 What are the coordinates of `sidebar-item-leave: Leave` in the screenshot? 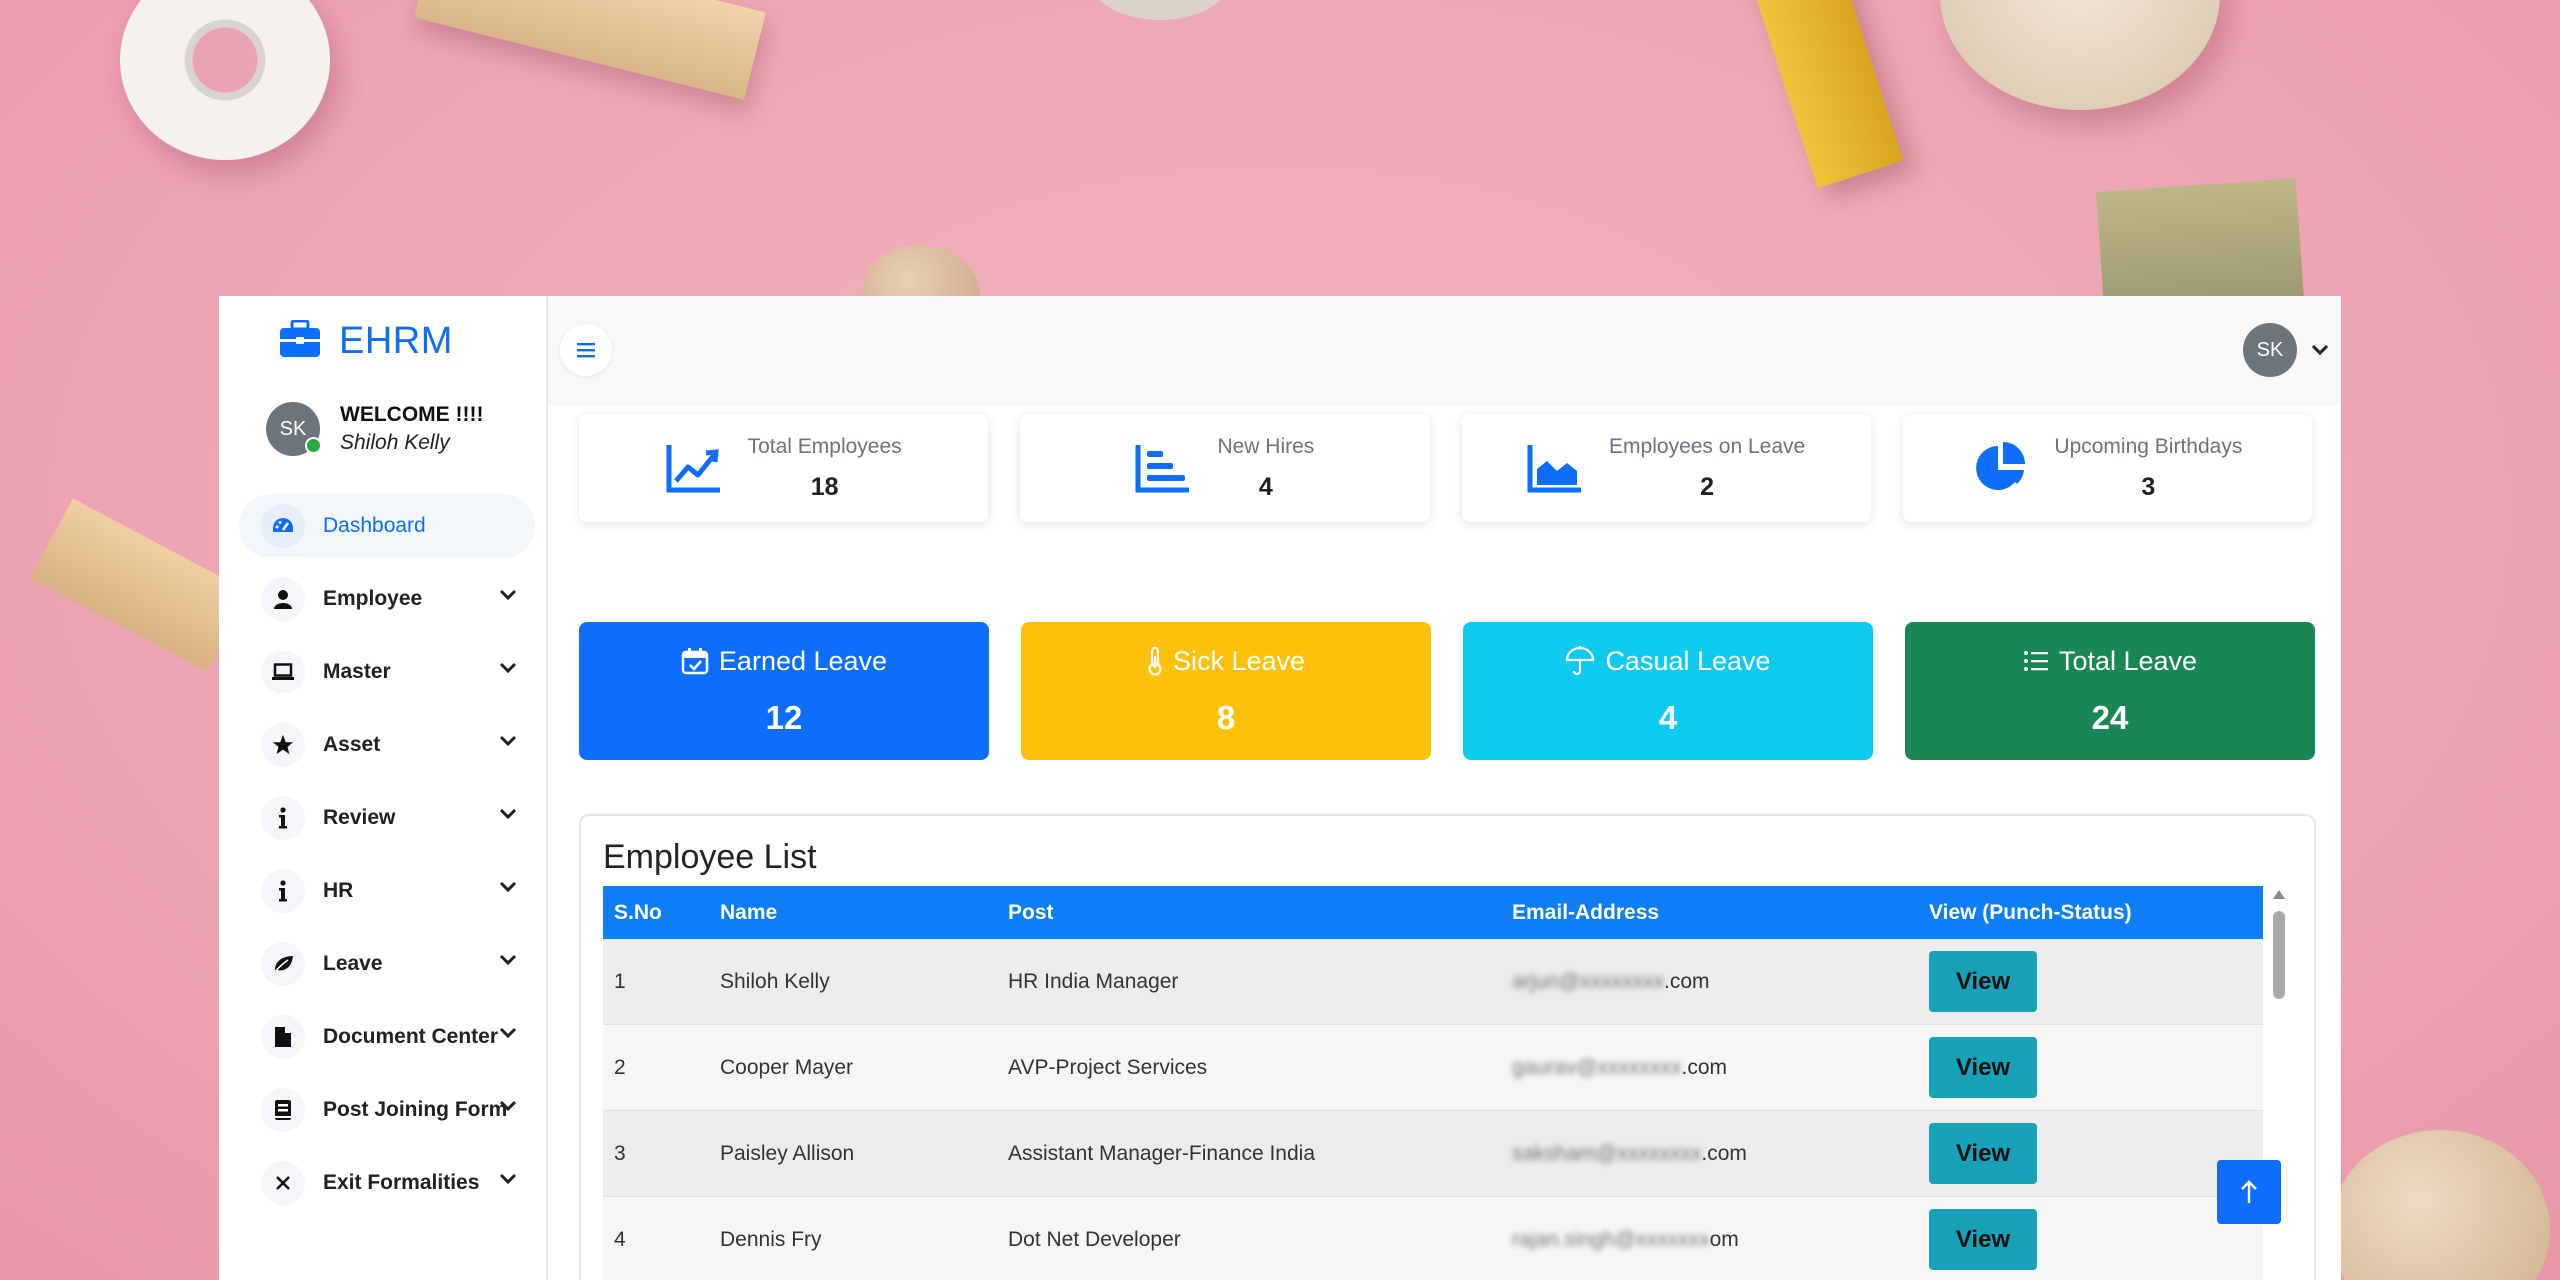 It's located at (387, 964).